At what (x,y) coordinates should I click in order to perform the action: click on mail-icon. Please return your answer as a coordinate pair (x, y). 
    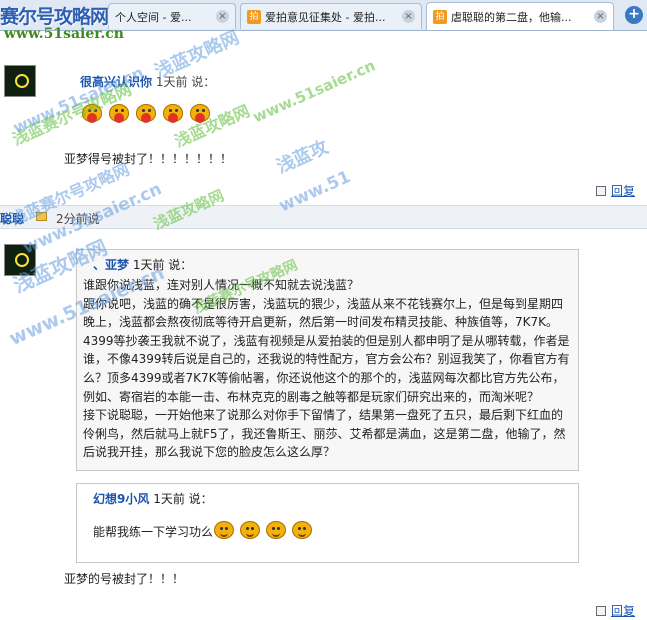
    Looking at the image, I should click on (41, 216).